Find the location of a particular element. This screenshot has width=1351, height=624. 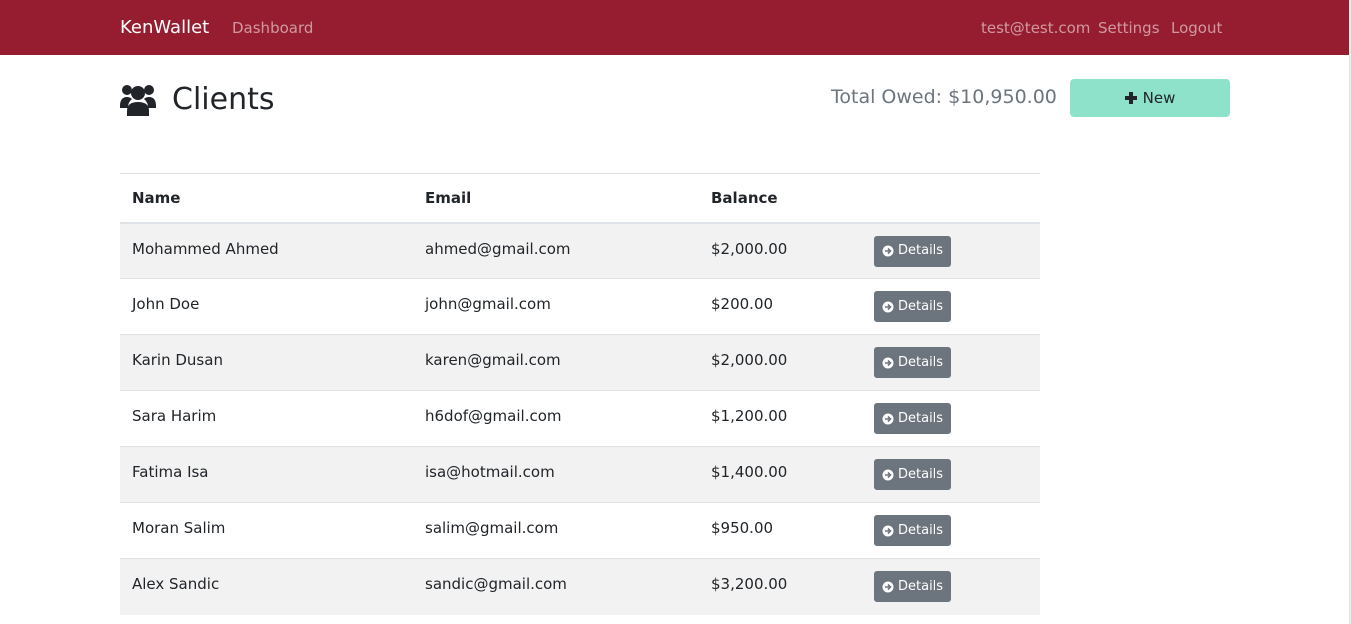

users-icon is located at coordinates (138, 100).